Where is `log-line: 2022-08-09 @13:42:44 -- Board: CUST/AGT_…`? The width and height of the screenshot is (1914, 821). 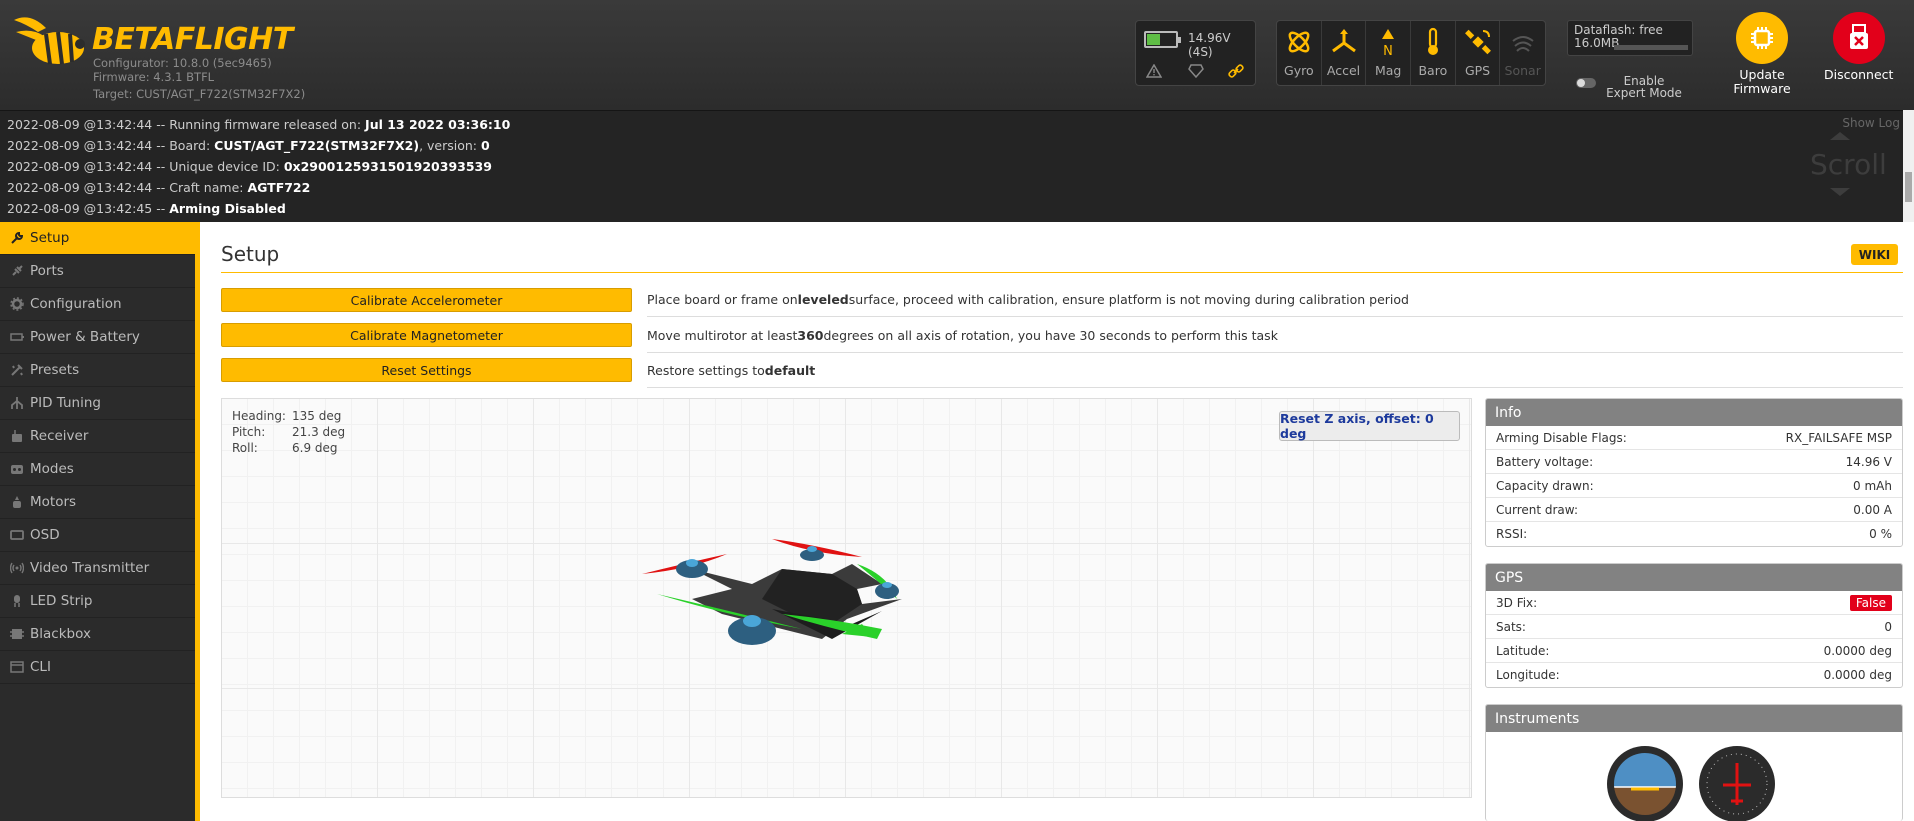 log-line: 2022-08-09 @13:42:44 -- Board: CUST/AGT_… is located at coordinates (248, 145).